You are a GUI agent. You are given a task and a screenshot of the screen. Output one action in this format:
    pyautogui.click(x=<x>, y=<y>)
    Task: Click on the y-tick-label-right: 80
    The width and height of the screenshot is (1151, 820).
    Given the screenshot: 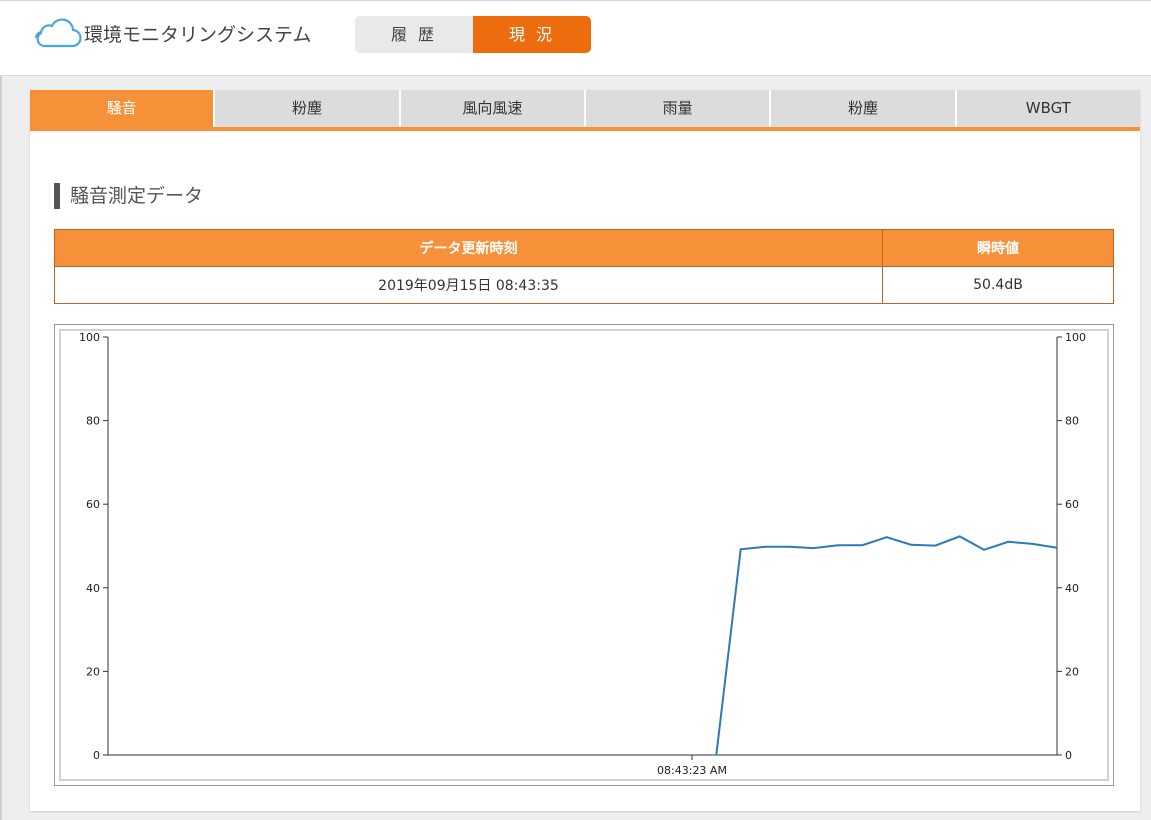 What is the action you would take?
    pyautogui.click(x=1072, y=421)
    